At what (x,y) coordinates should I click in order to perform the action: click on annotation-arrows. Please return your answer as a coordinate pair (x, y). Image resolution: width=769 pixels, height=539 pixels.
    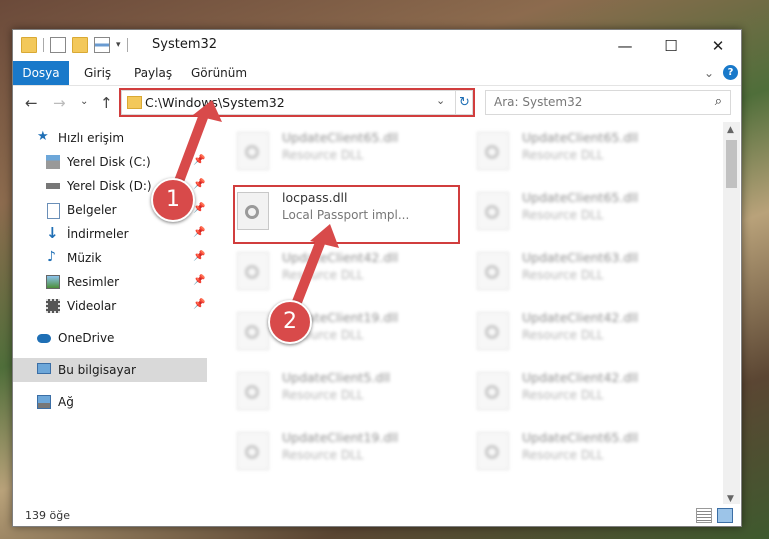
    Looking at the image, I should click on (253, 212).